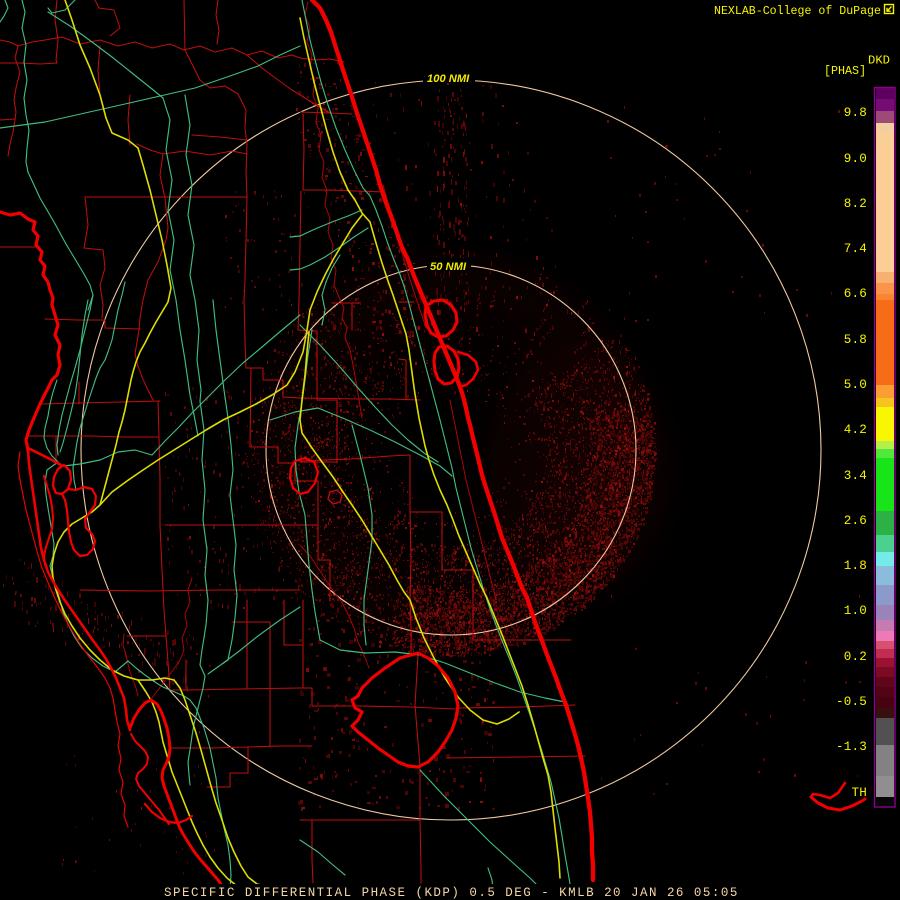 Image resolution: width=900 pixels, height=900 pixels. I want to click on svg-text: 1.0, so click(855, 611).